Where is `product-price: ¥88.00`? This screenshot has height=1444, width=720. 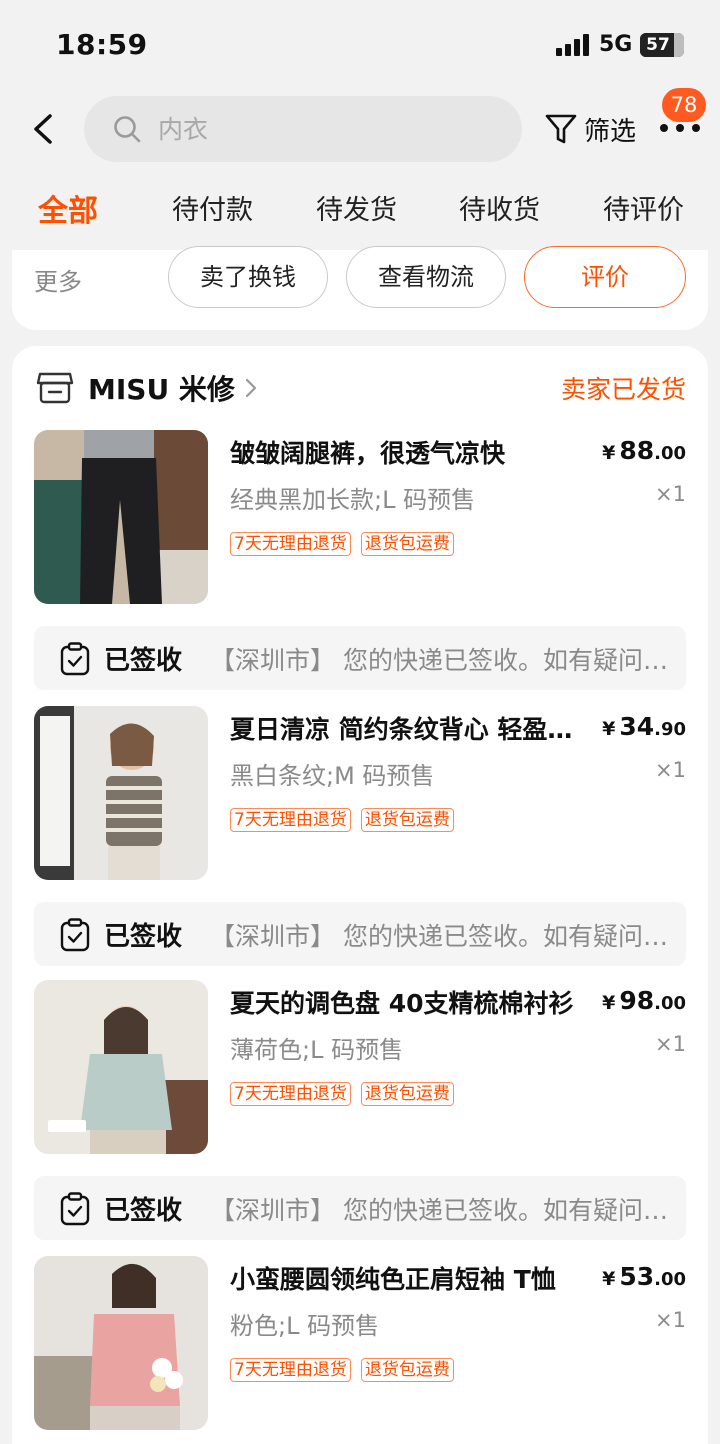
product-price: ¥88.00 is located at coordinates (644, 450).